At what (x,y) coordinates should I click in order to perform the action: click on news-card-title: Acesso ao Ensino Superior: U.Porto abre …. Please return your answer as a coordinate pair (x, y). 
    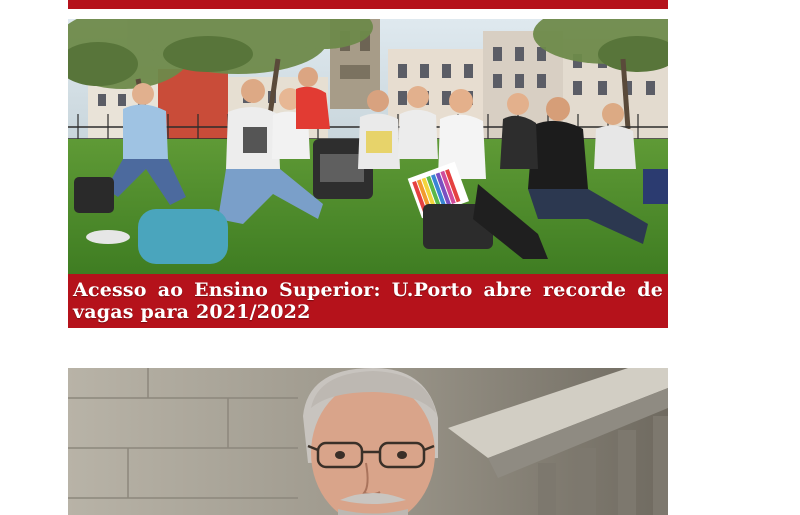
    Looking at the image, I should click on (368, 301).